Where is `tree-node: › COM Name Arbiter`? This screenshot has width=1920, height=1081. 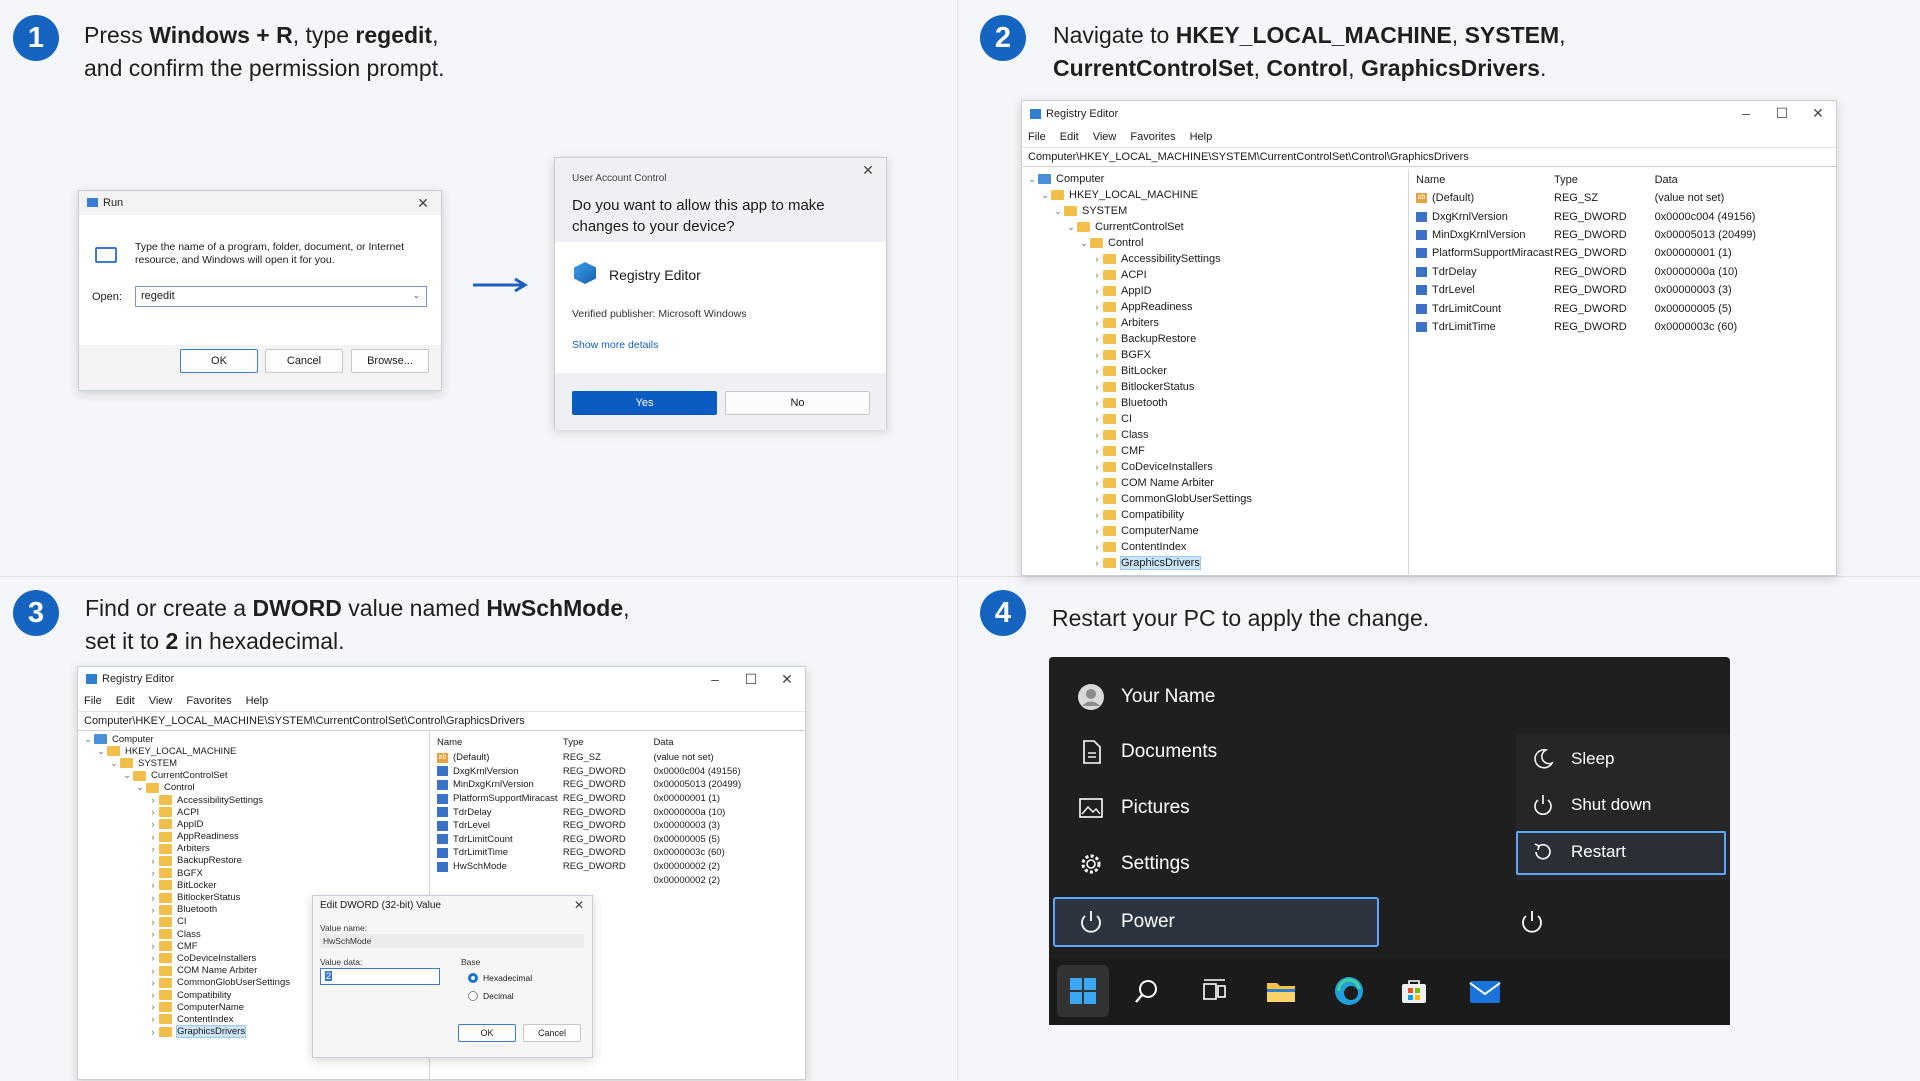 tree-node: › COM Name Arbiter is located at coordinates (1215, 483).